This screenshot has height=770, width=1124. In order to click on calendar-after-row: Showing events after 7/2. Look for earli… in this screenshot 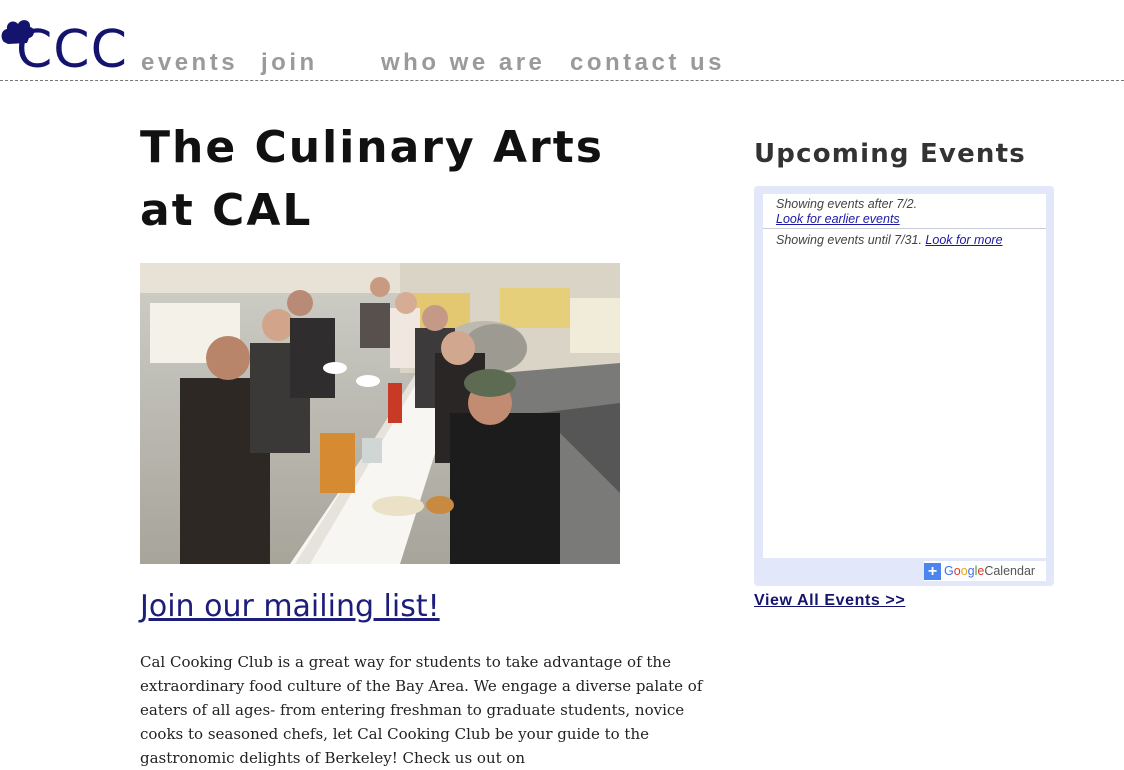, I will do `click(904, 211)`.